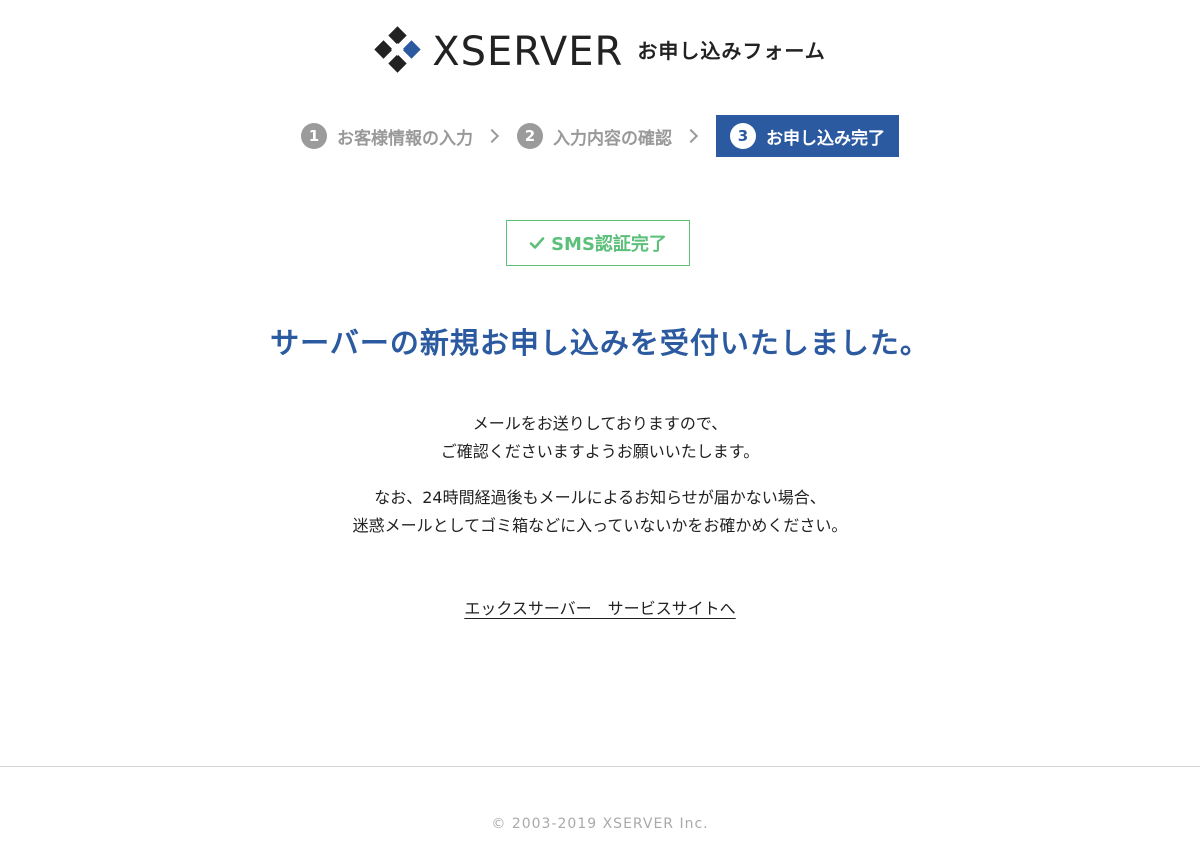 The height and width of the screenshot is (850, 1200). I want to click on step-customer-info: 1 お客様情報の入力, so click(387, 136).